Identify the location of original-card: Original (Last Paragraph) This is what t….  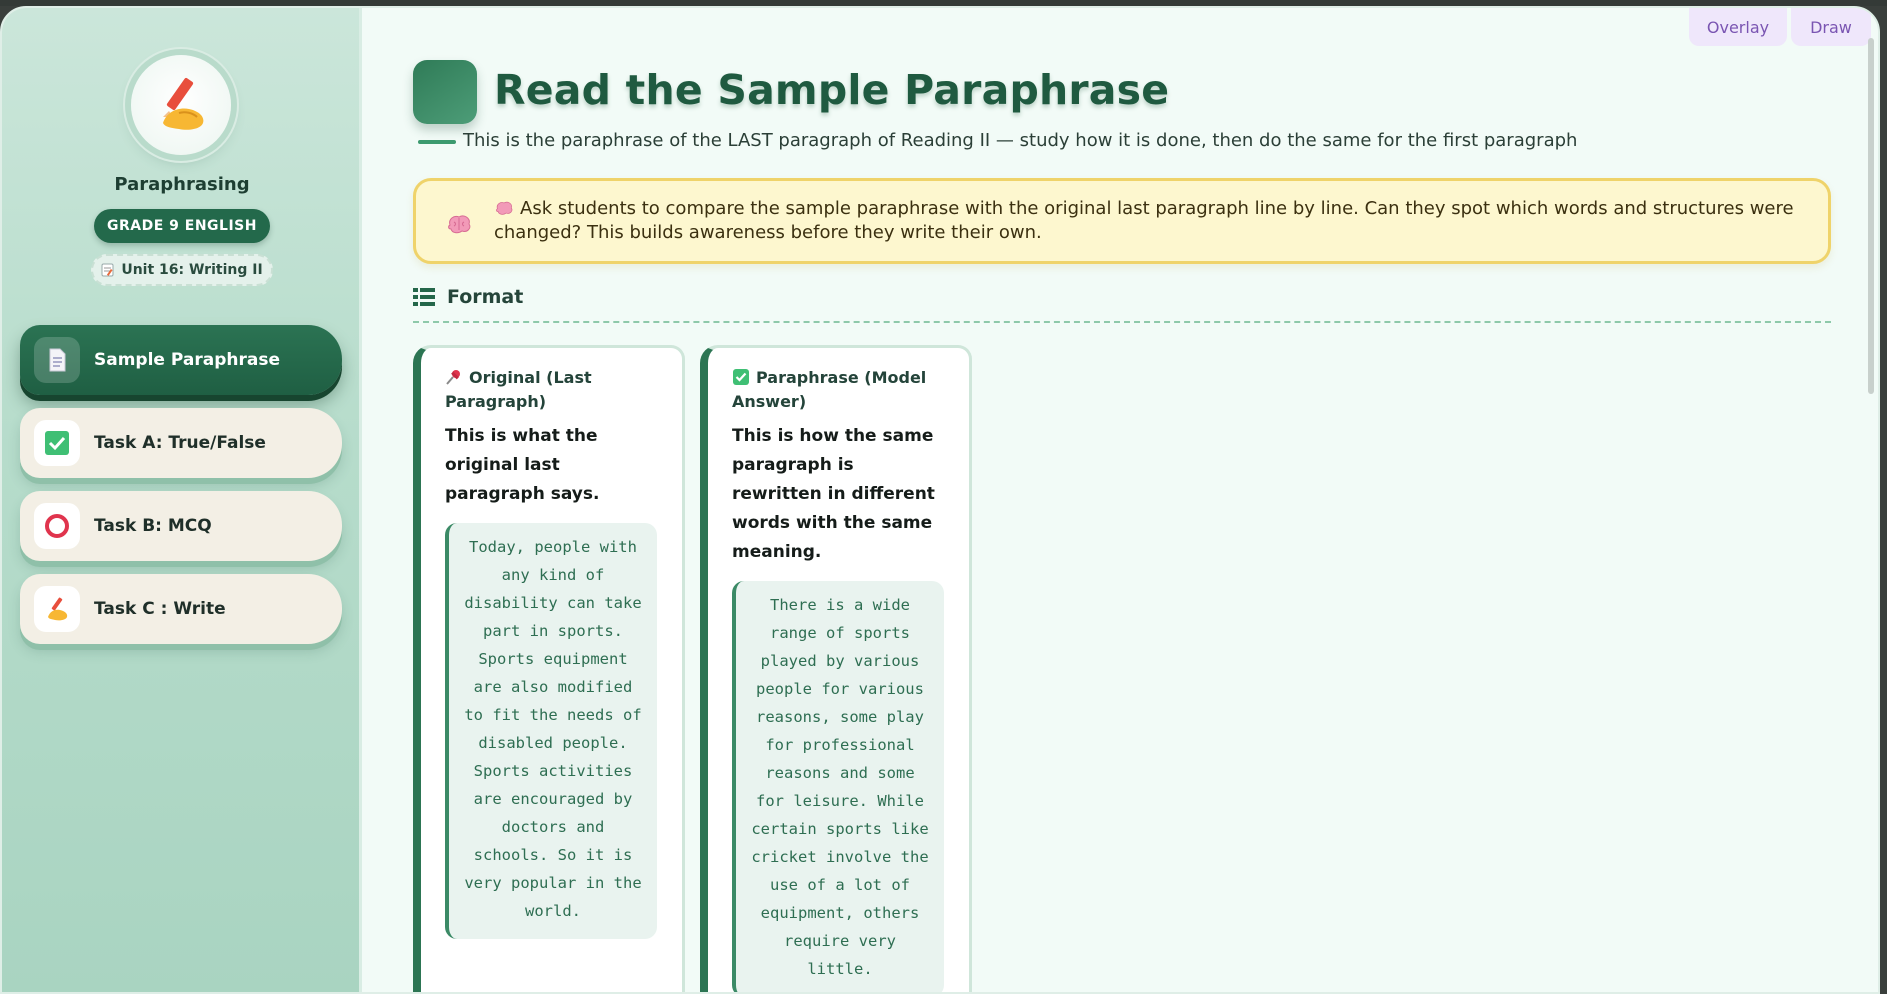
(549, 668).